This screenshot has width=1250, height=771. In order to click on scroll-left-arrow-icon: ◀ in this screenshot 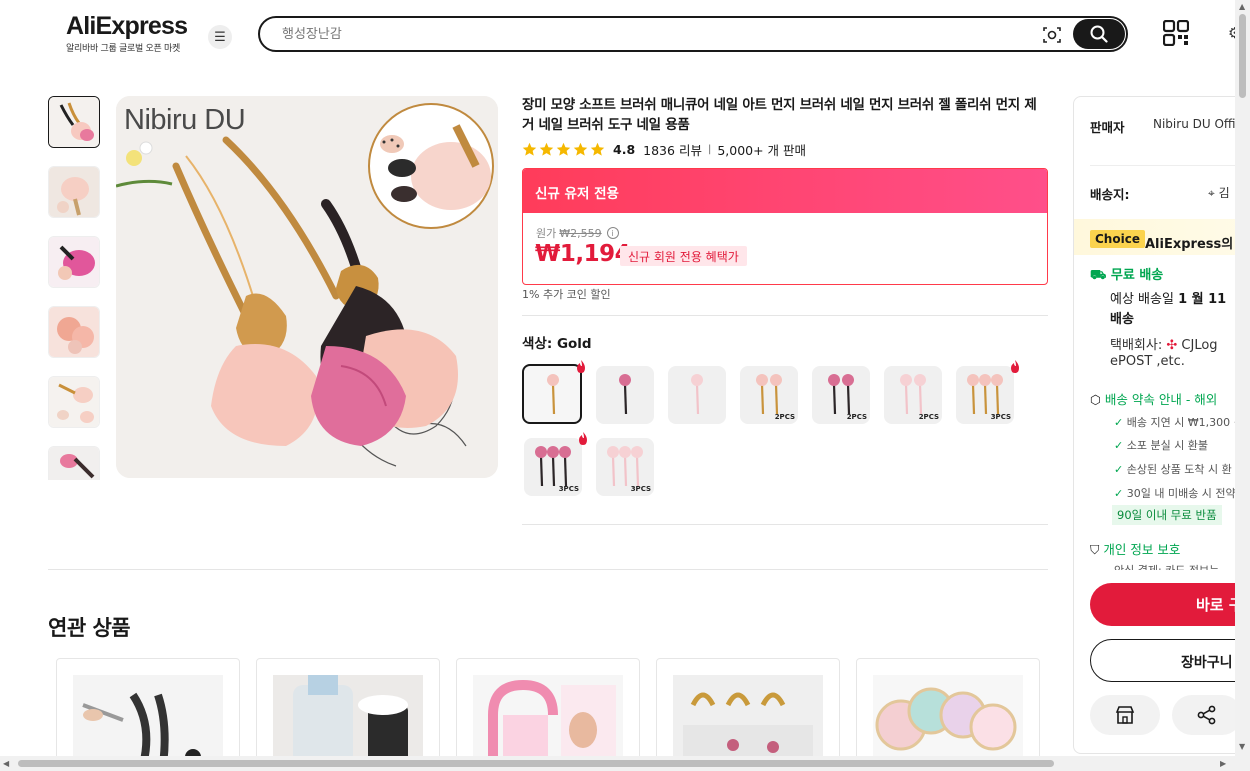, I will do `click(6, 763)`.